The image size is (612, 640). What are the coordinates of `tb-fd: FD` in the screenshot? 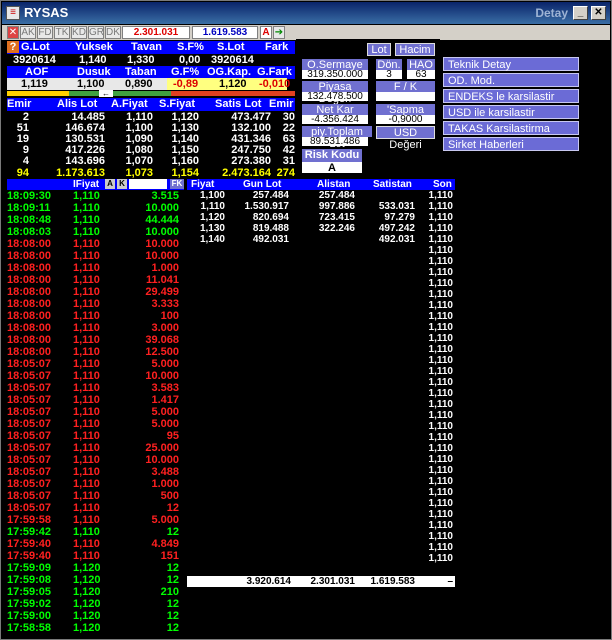 It's located at (45, 32).